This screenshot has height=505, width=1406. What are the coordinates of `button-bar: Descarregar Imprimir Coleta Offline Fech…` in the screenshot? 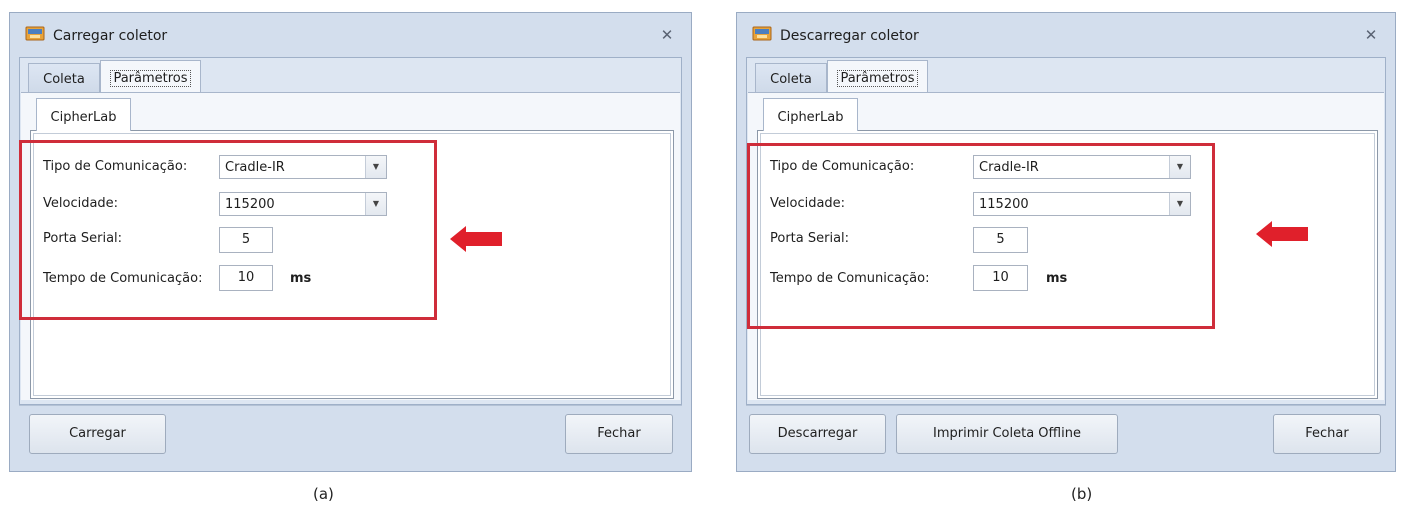 It's located at (1066, 433).